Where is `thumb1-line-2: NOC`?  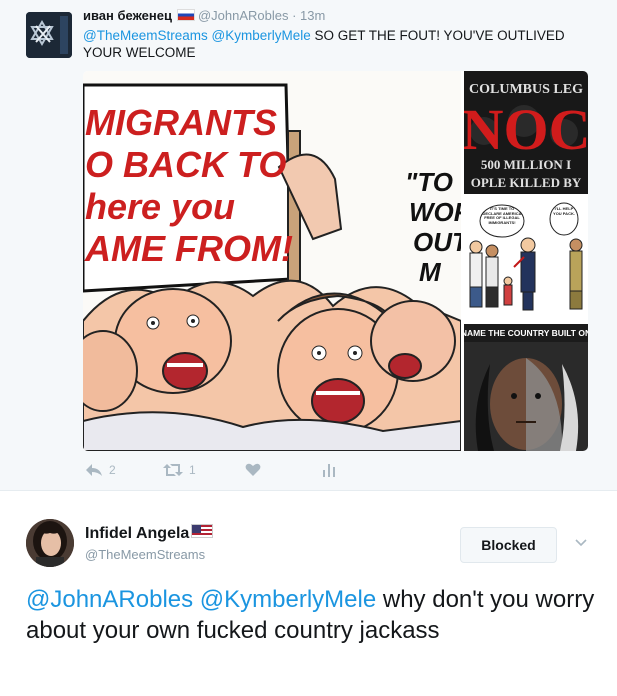
thumb1-line-2: NOC is located at coordinates (526, 129).